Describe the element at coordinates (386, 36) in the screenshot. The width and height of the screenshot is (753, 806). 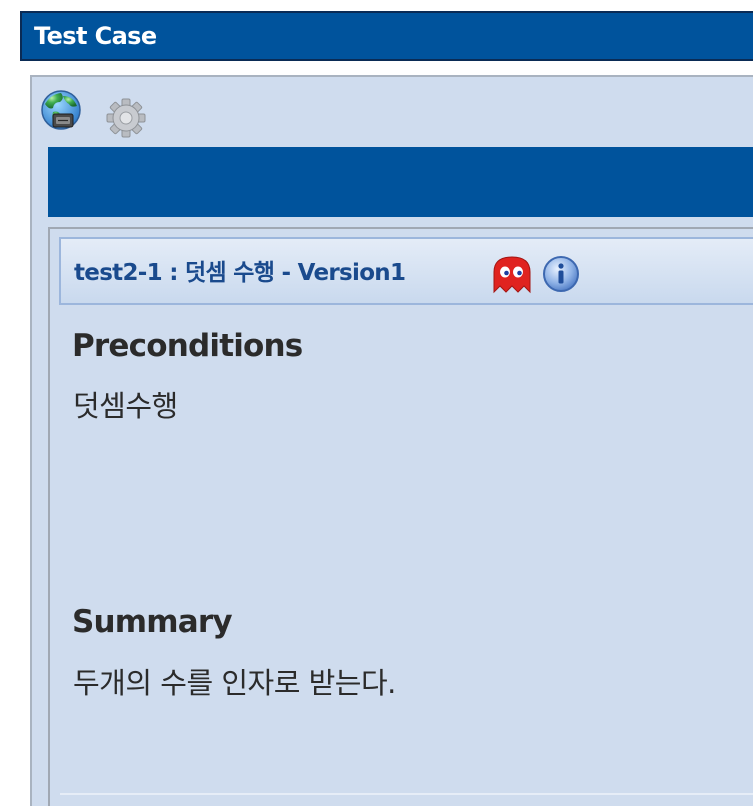
I see `window-titlebar: Test Case` at that location.